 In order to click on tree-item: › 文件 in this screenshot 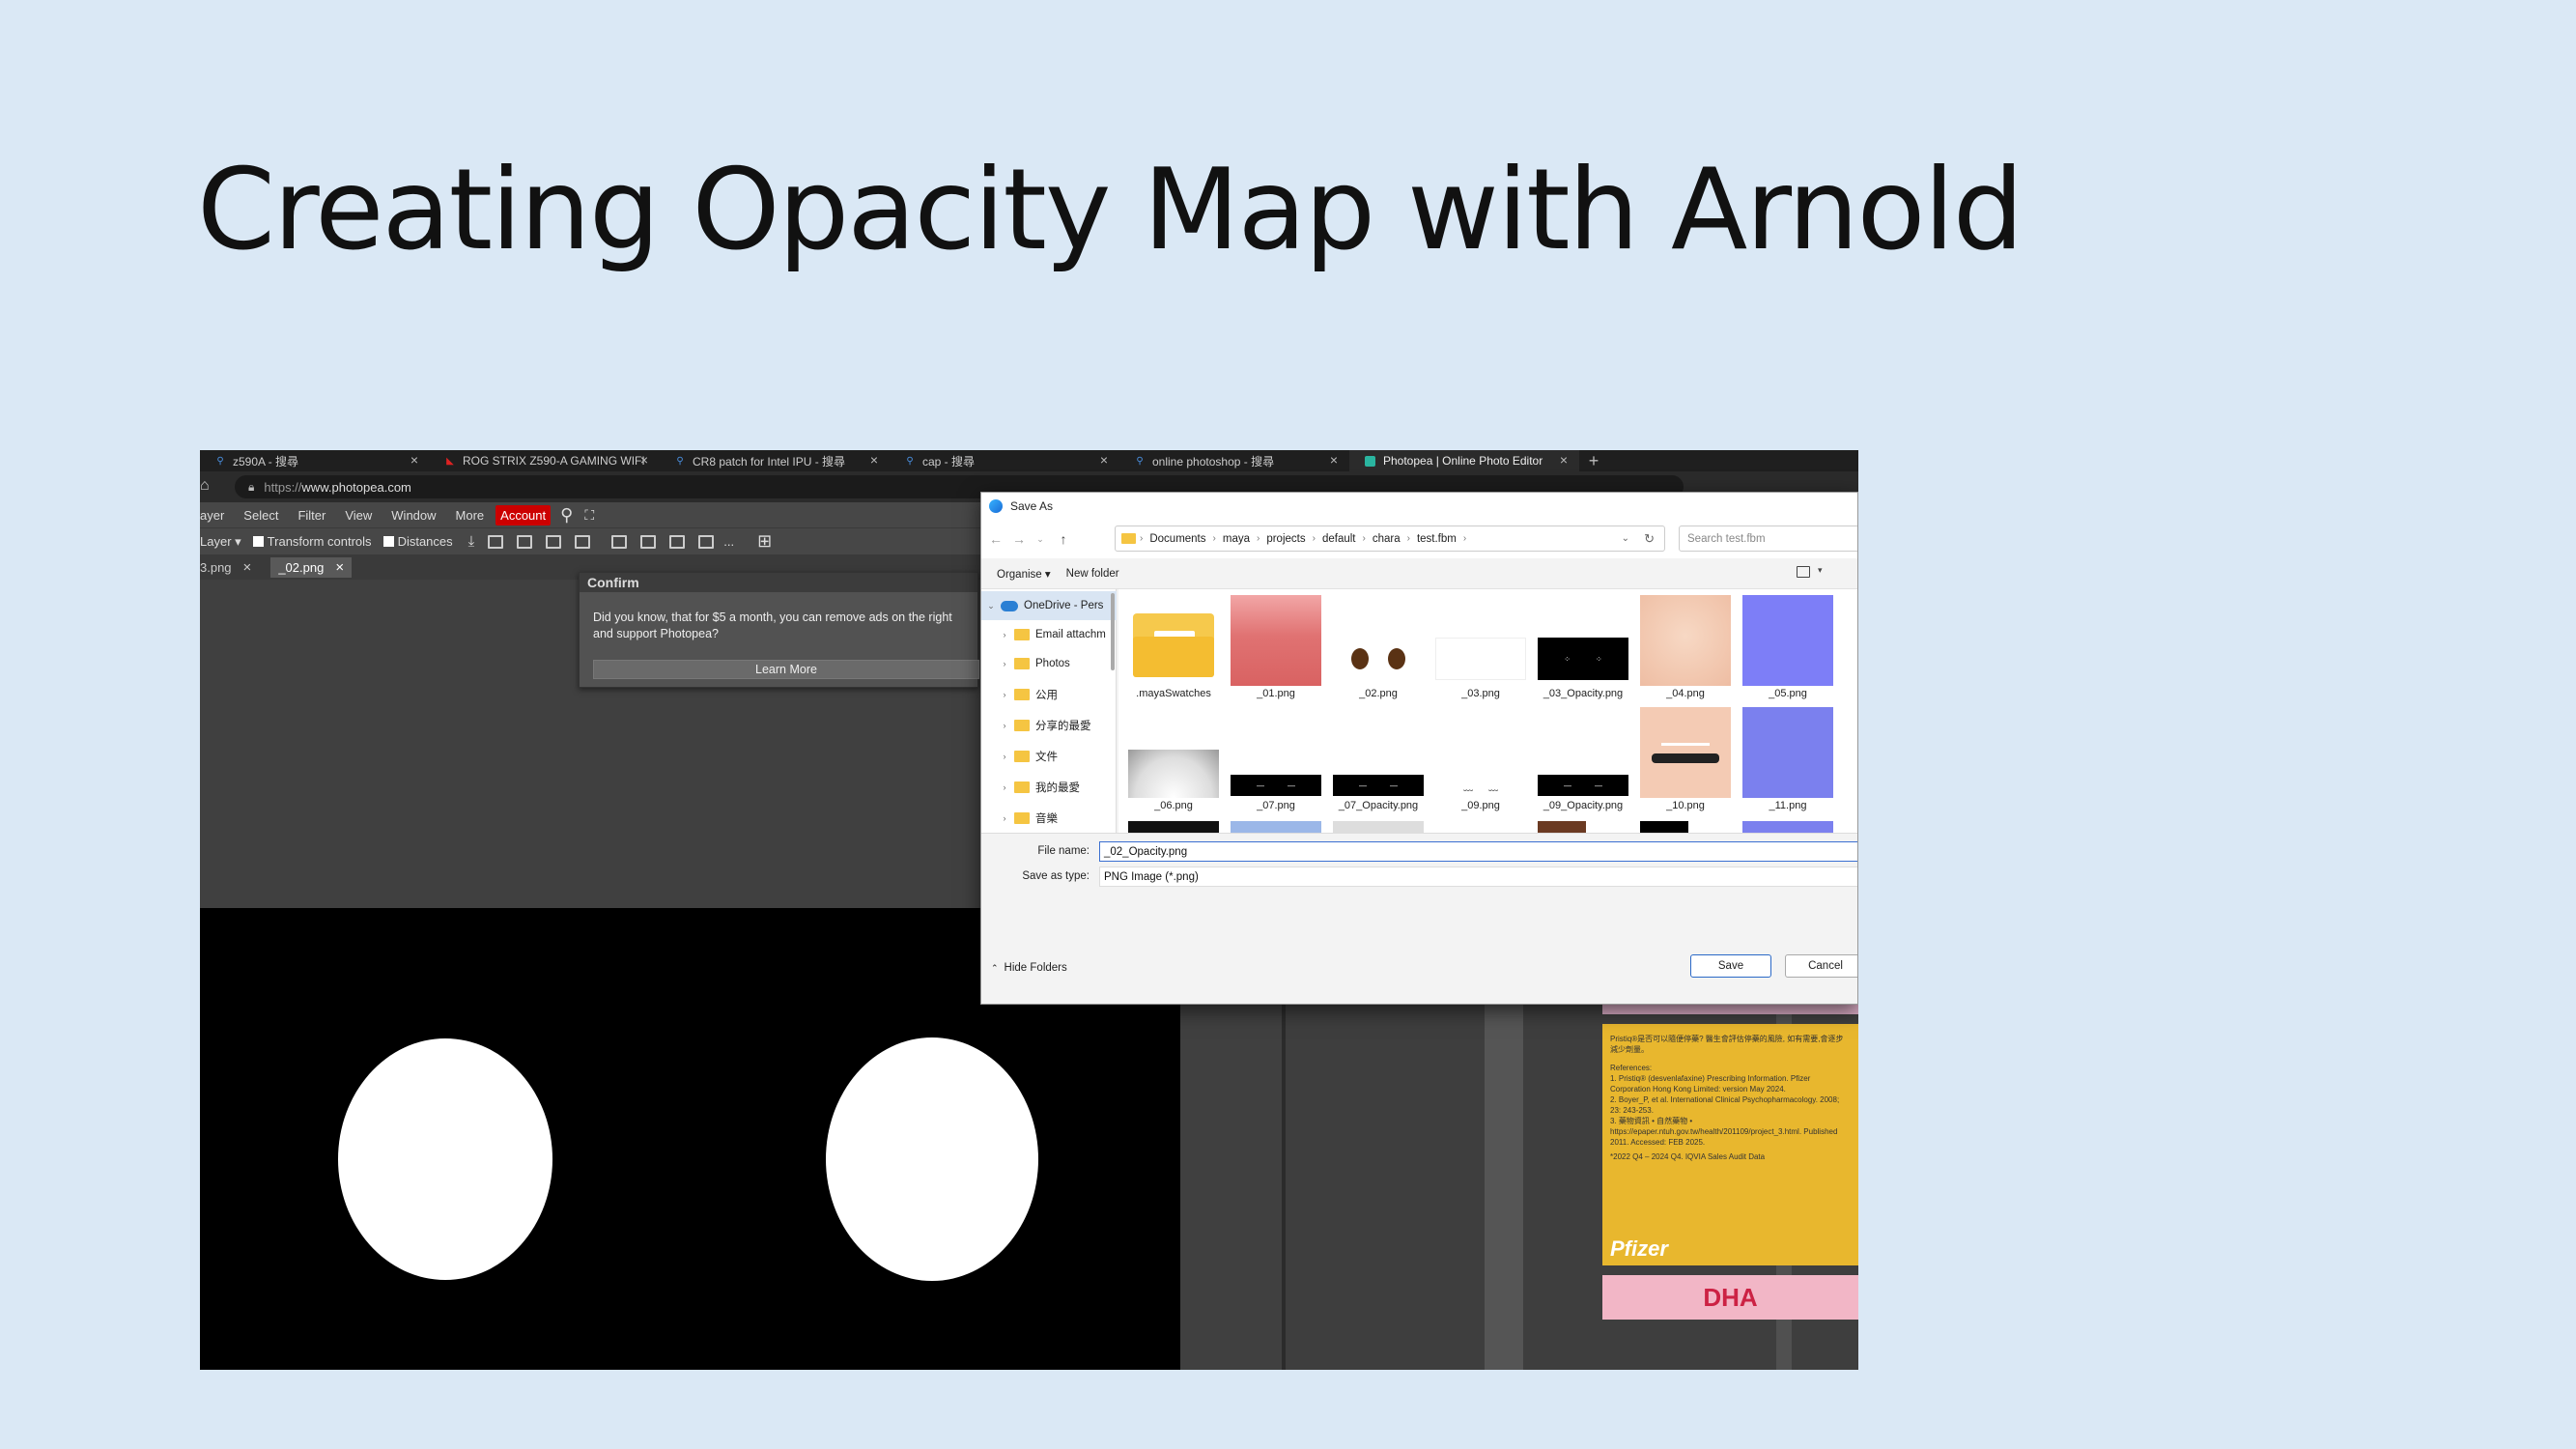, I will do `click(1062, 756)`.